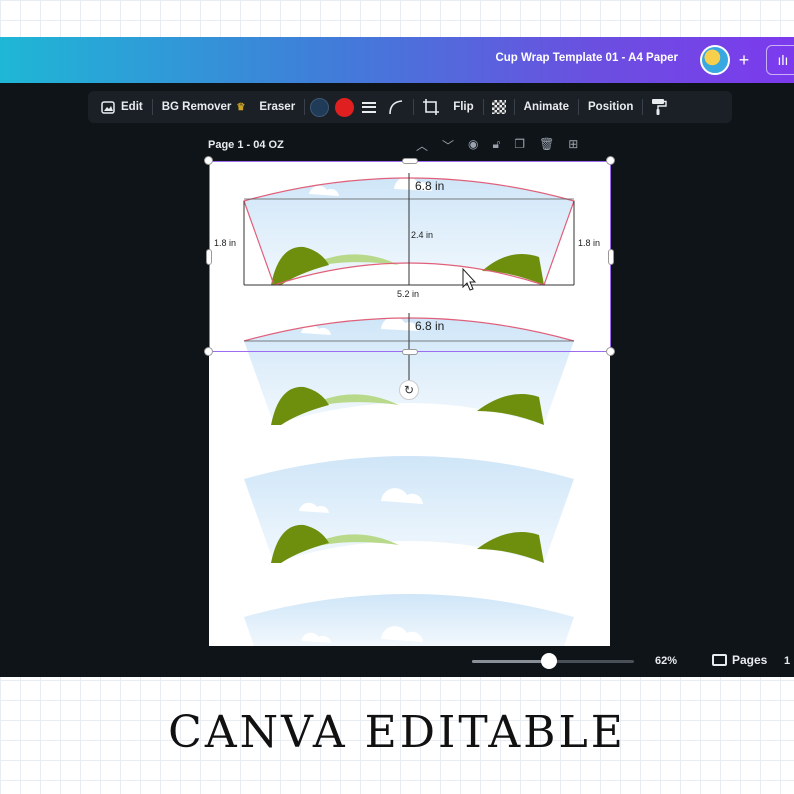  What do you see at coordinates (408, 294) in the screenshot?
I see `dimension-bottom: 5.2 in` at bounding box center [408, 294].